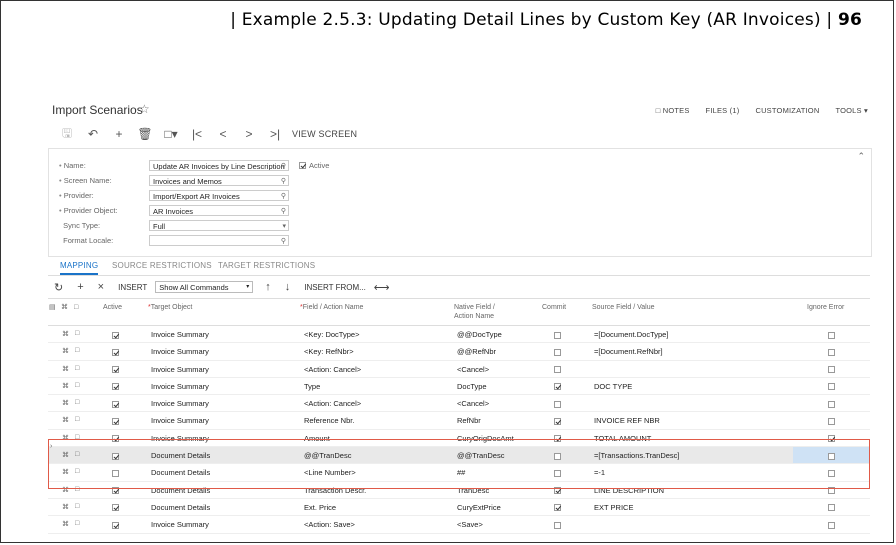 Image resolution: width=896 pixels, height=545 pixels. I want to click on view-screen-button: VIEW SCREEN, so click(324, 134).